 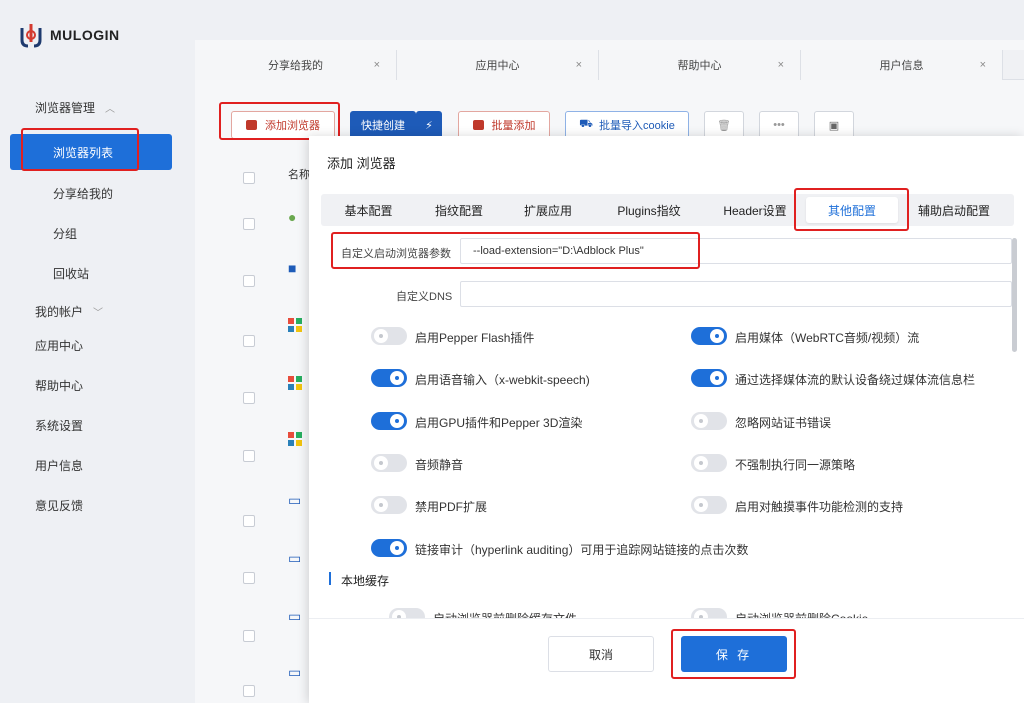 I want to click on toggle-media-stream-label: 启用媒体（WebRTC音频/视频）流, so click(x=827, y=338).